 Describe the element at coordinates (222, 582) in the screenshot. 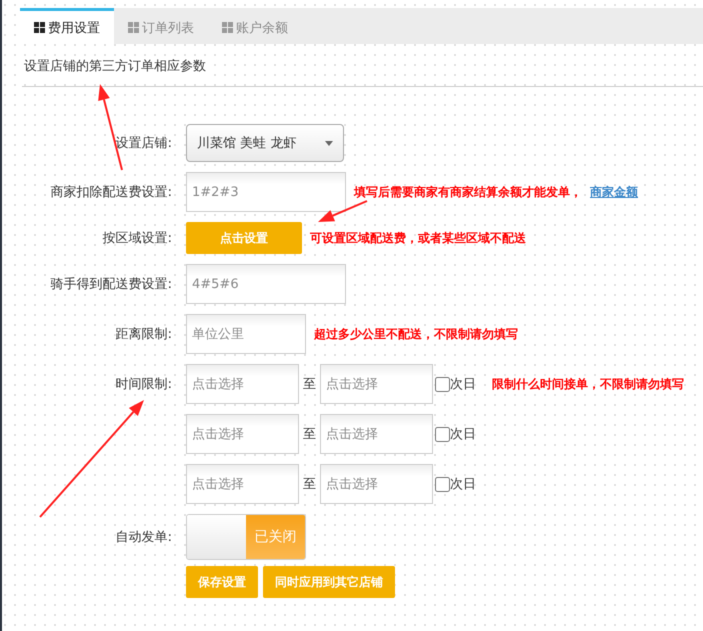

I see `action-button: 保存设置` at that location.